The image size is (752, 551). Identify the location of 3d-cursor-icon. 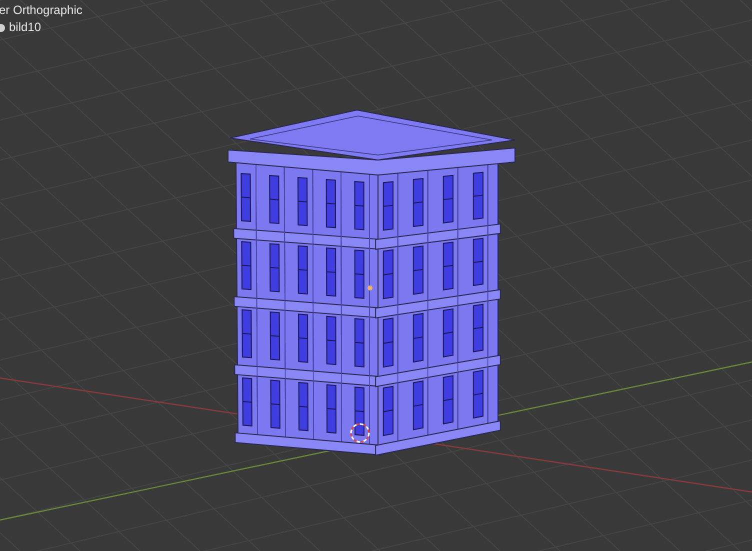
(360, 433).